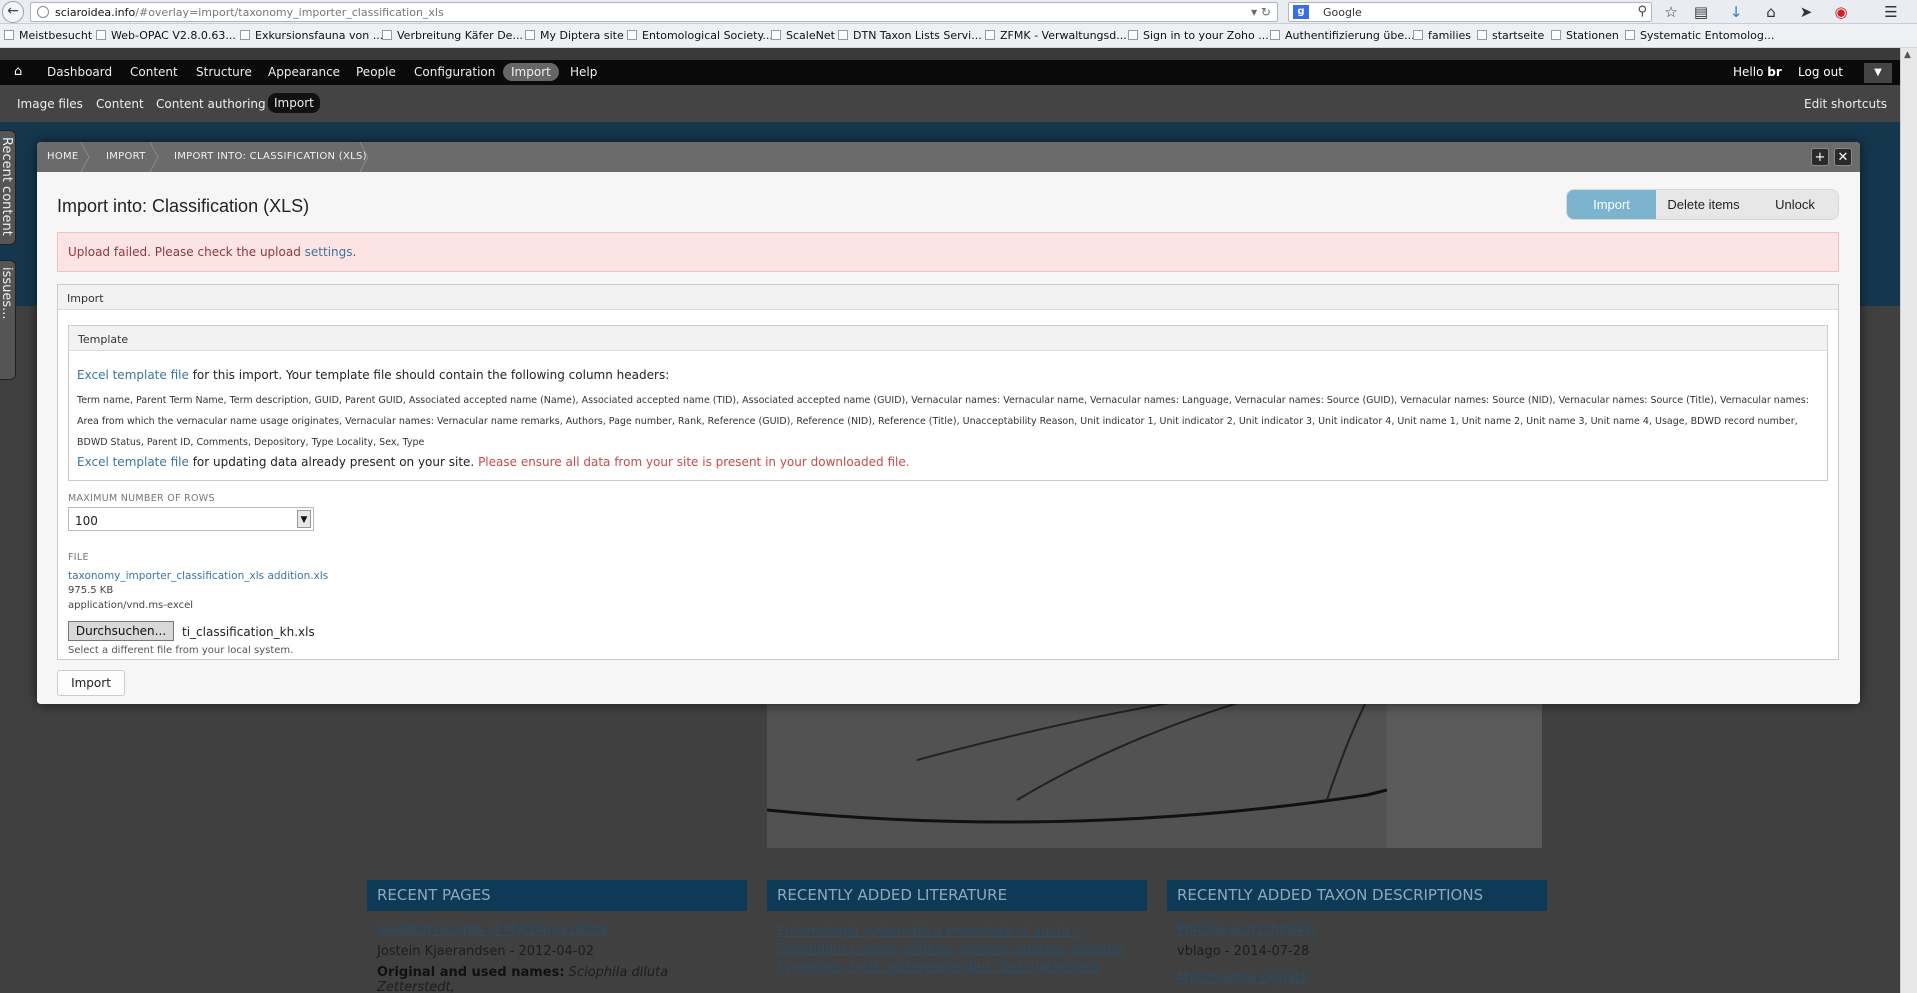 Image resolution: width=1917 pixels, height=993 pixels. What do you see at coordinates (304, 519) in the screenshot?
I see `chevron-down-icon: ▼` at bounding box center [304, 519].